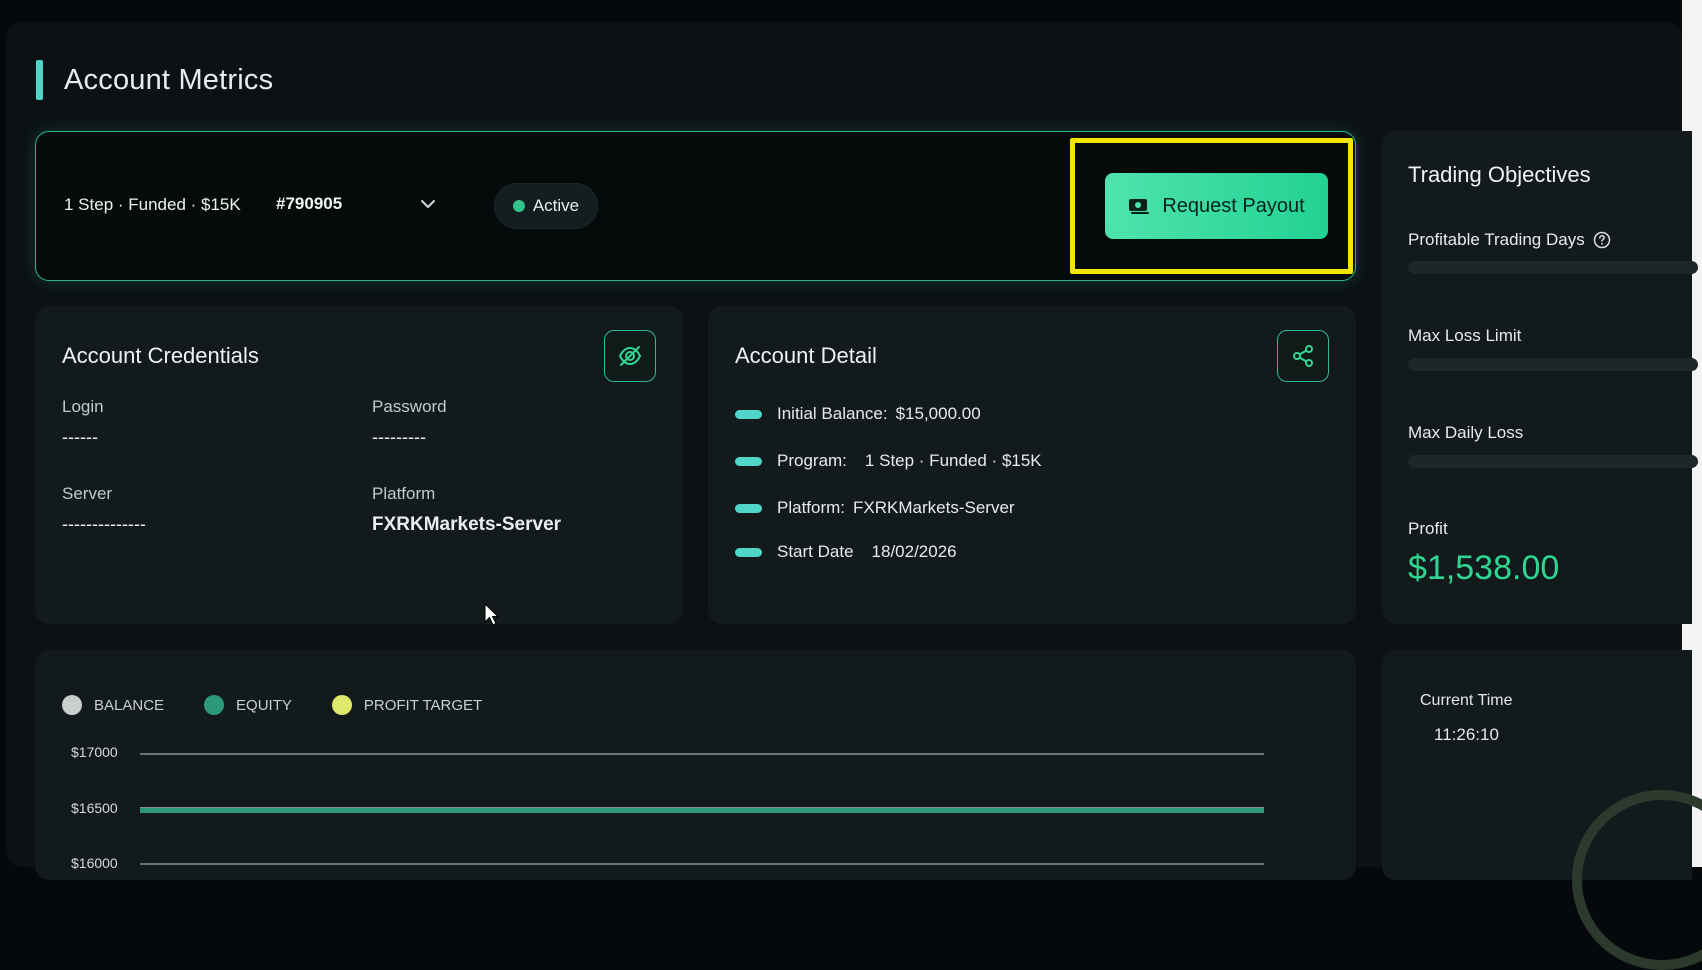 The image size is (1702, 970). I want to click on objective-max-loss: Max Loss Limit, so click(1464, 336).